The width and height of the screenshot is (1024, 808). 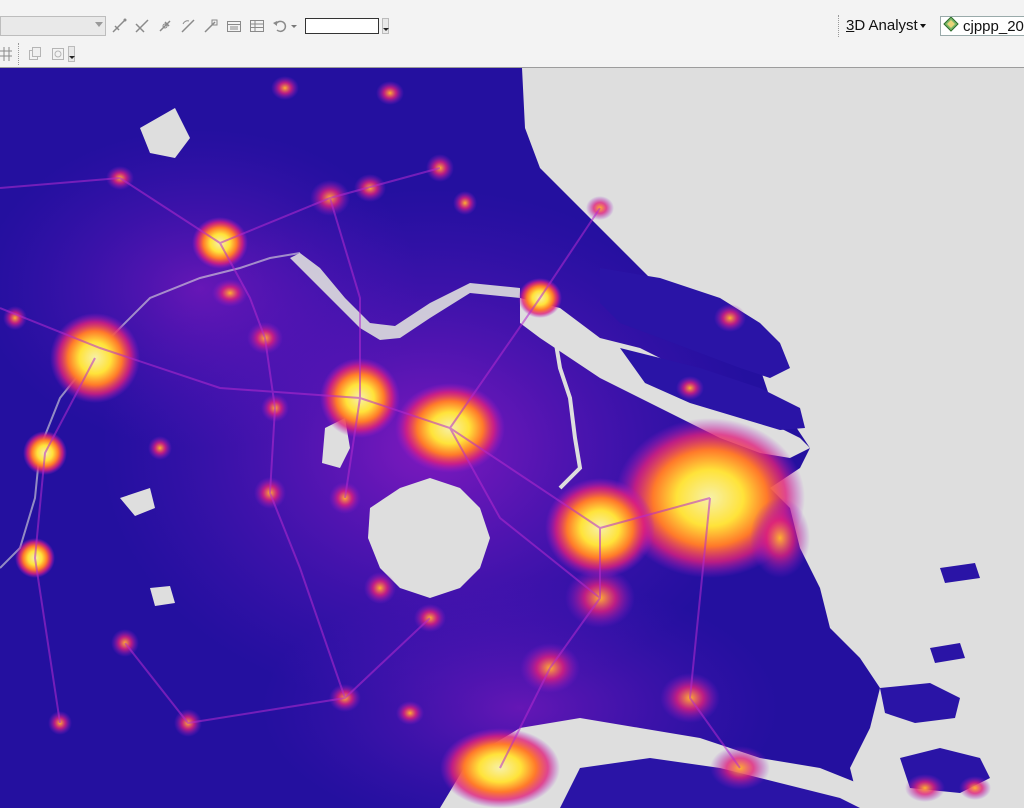 What do you see at coordinates (7, 54) in the screenshot?
I see `grid-icon` at bounding box center [7, 54].